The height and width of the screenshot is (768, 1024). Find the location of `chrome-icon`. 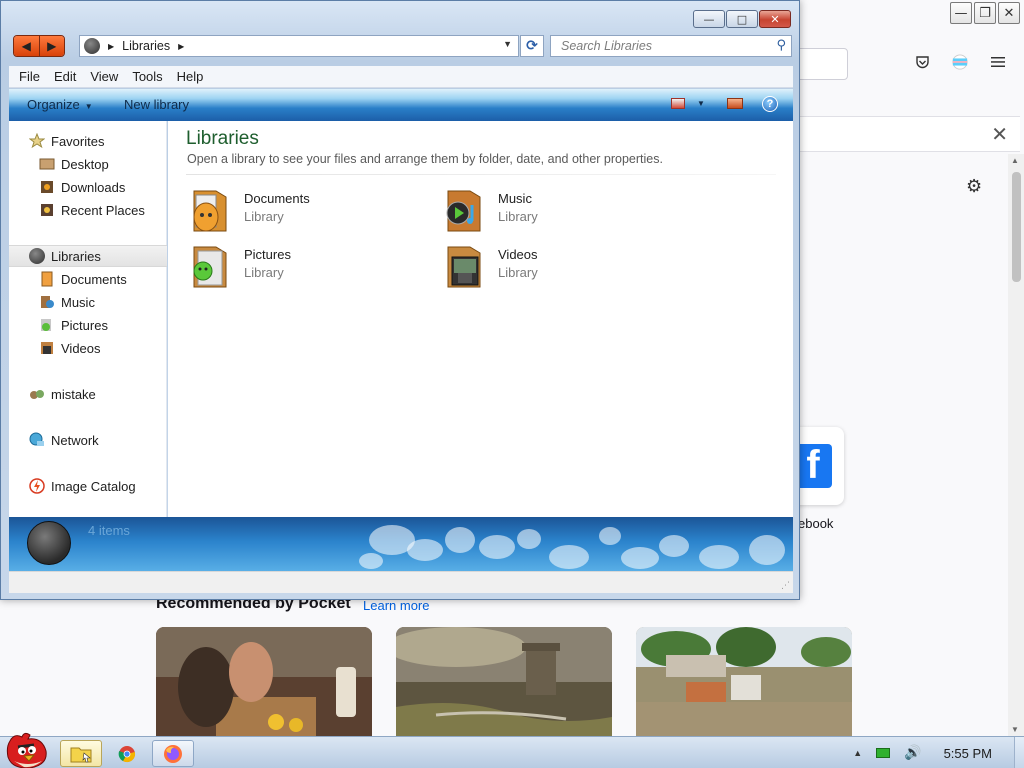

chrome-icon is located at coordinates (127, 753).